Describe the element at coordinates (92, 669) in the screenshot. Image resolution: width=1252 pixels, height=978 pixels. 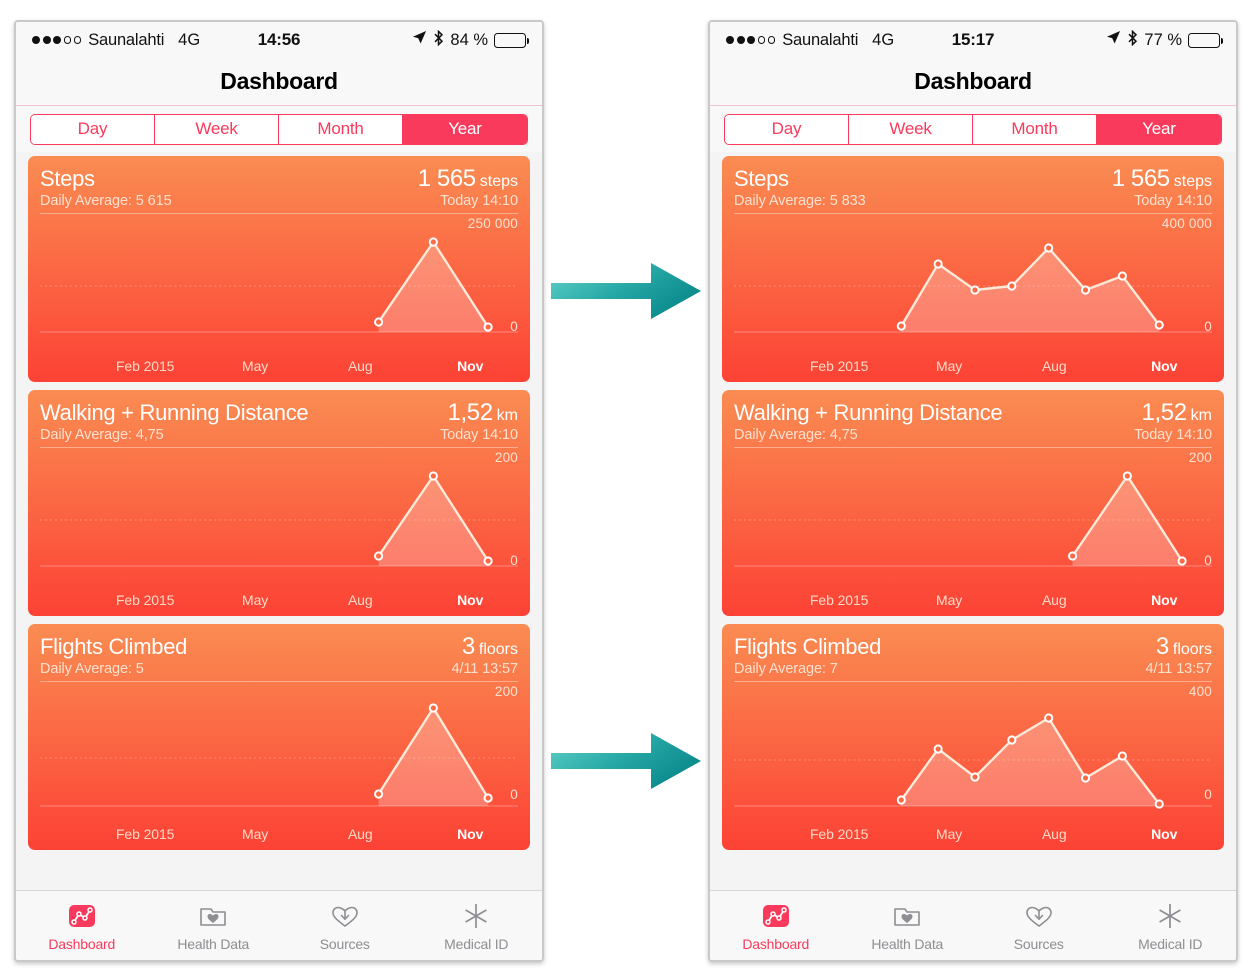
I see `card-daily-average: Daily Average: 5` at that location.